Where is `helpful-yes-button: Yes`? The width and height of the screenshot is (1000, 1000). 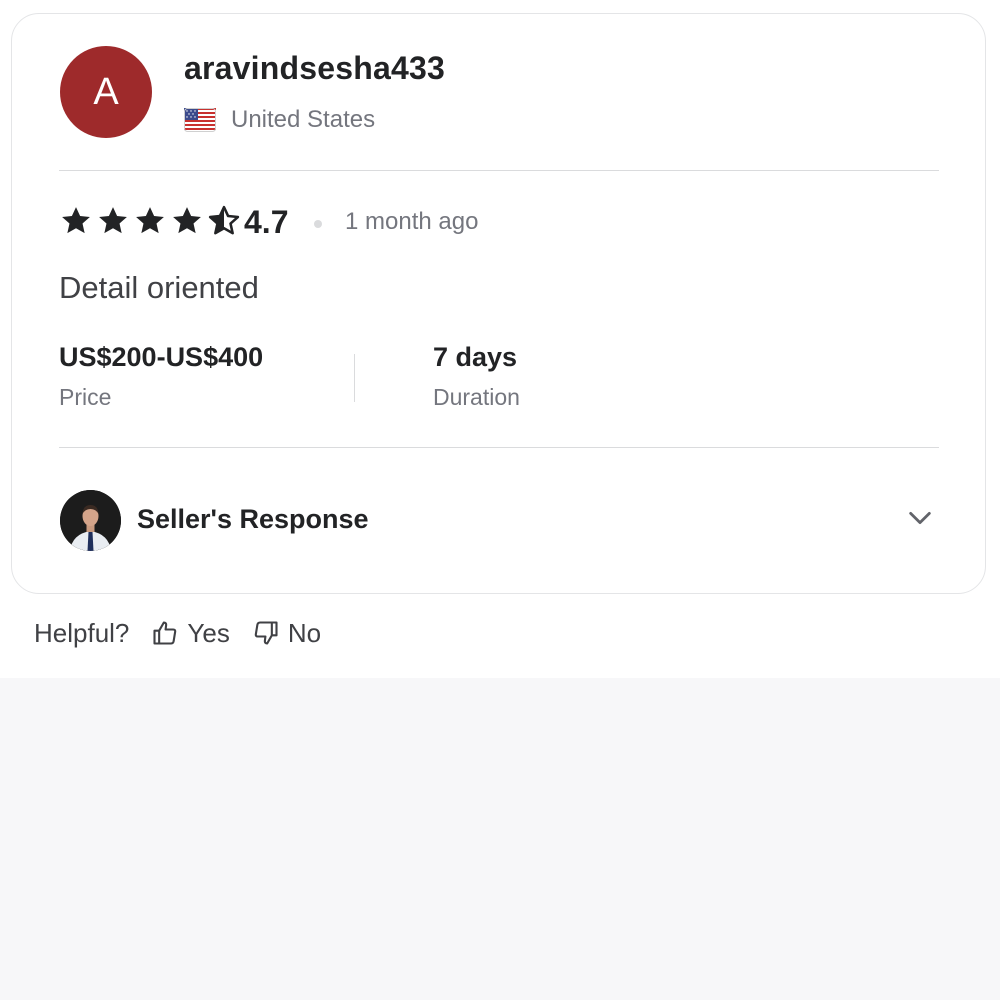
helpful-yes-button: Yes is located at coordinates (190, 633).